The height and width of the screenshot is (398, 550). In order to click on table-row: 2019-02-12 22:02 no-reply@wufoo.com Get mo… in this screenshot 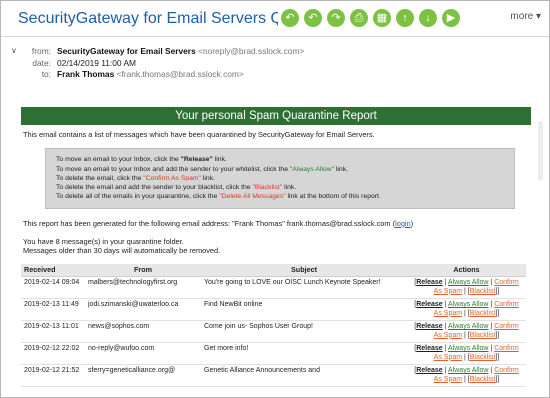, I will do `click(273, 354)`.